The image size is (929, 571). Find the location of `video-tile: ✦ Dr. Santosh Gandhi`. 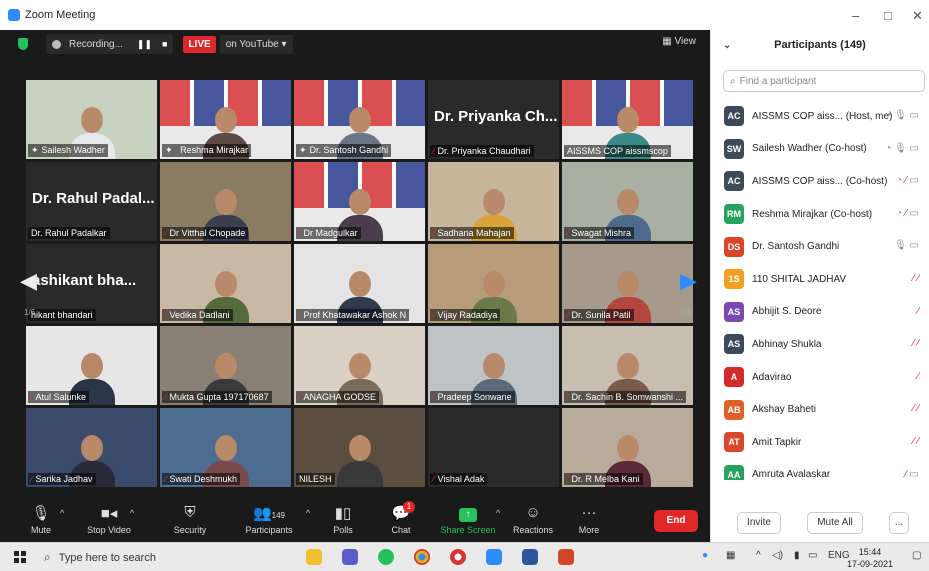

video-tile: ✦ Dr. Santosh Gandhi is located at coordinates (359, 119).